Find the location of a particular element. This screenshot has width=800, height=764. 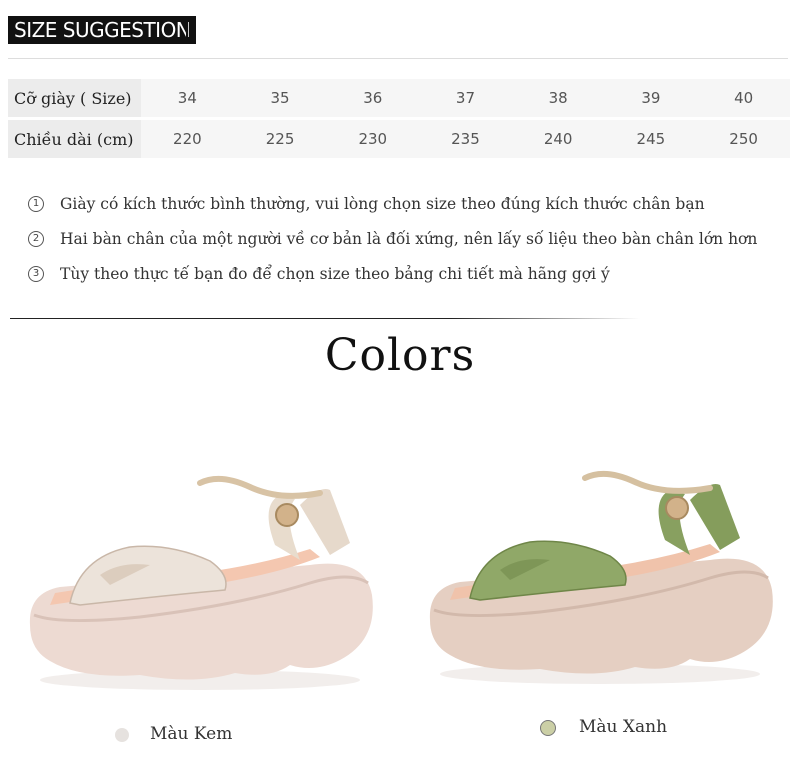

table-cell: 250 is located at coordinates (743, 139).